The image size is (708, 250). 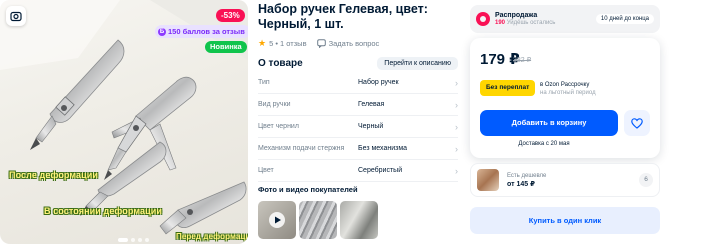 I want to click on seller-text: Распродажа 190 Уйдёшь остались, so click(x=525, y=19).